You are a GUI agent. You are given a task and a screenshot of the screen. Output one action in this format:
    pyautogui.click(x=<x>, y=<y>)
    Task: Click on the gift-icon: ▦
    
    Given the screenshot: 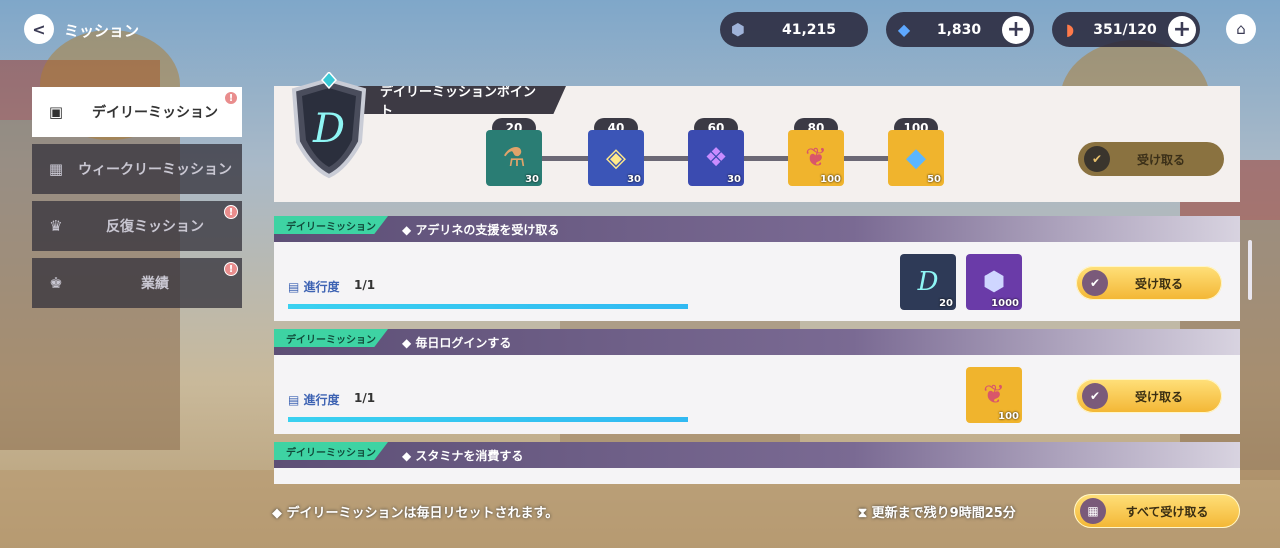 What is the action you would take?
    pyautogui.click(x=1093, y=511)
    